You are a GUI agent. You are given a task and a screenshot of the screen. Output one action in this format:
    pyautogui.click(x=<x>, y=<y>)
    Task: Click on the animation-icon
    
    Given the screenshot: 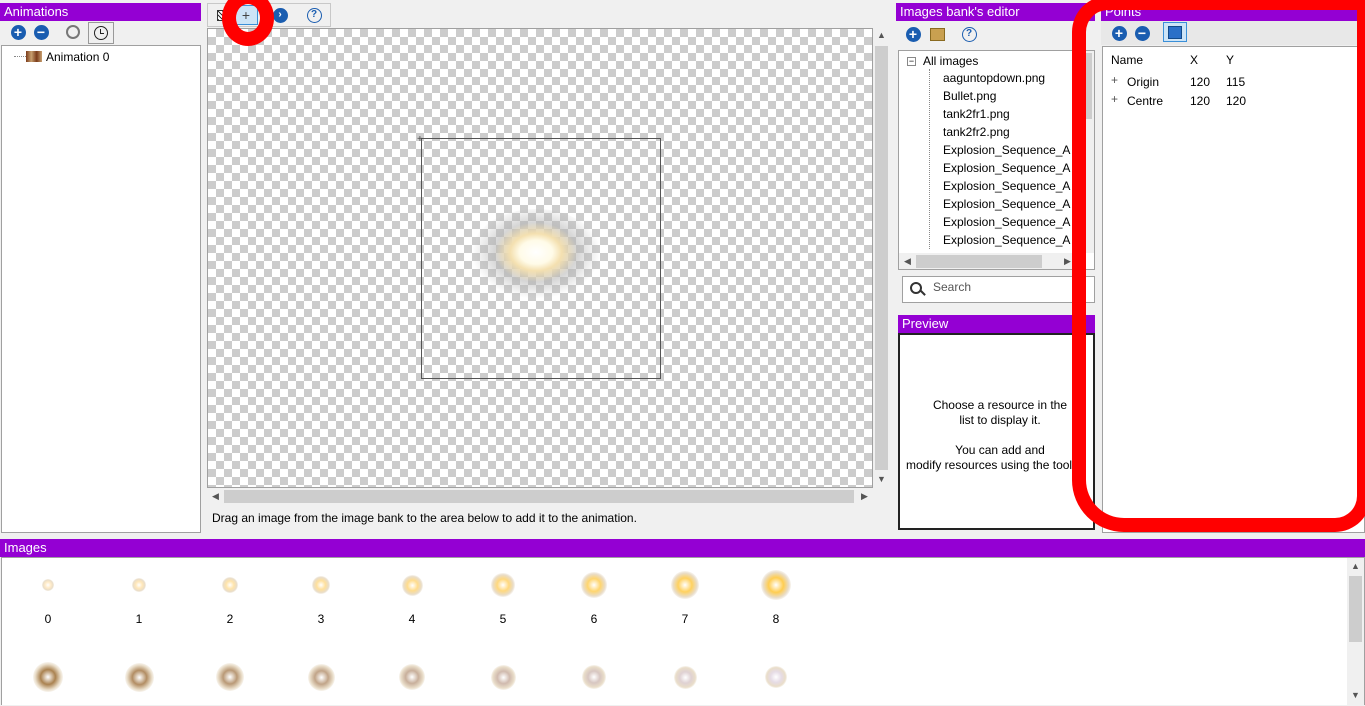 What is the action you would take?
    pyautogui.click(x=34, y=56)
    